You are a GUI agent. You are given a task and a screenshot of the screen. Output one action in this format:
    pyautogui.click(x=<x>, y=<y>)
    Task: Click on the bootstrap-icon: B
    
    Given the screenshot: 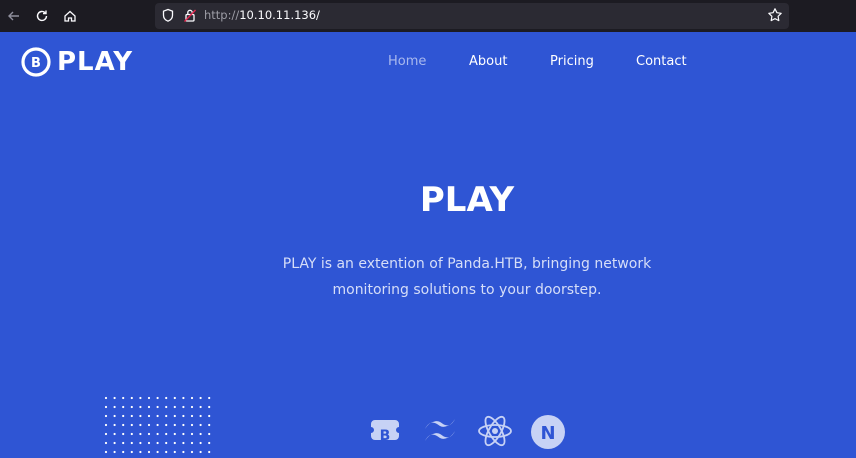 What is the action you would take?
    pyautogui.click(x=385, y=432)
    